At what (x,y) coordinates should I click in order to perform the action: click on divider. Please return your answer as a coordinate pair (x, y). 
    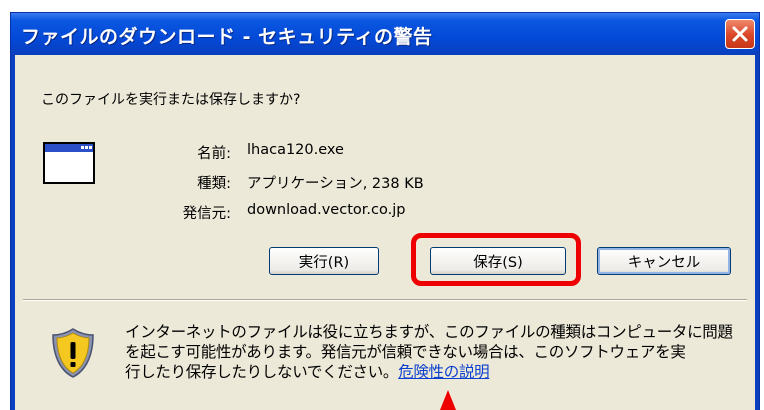
    Looking at the image, I should click on (385, 300).